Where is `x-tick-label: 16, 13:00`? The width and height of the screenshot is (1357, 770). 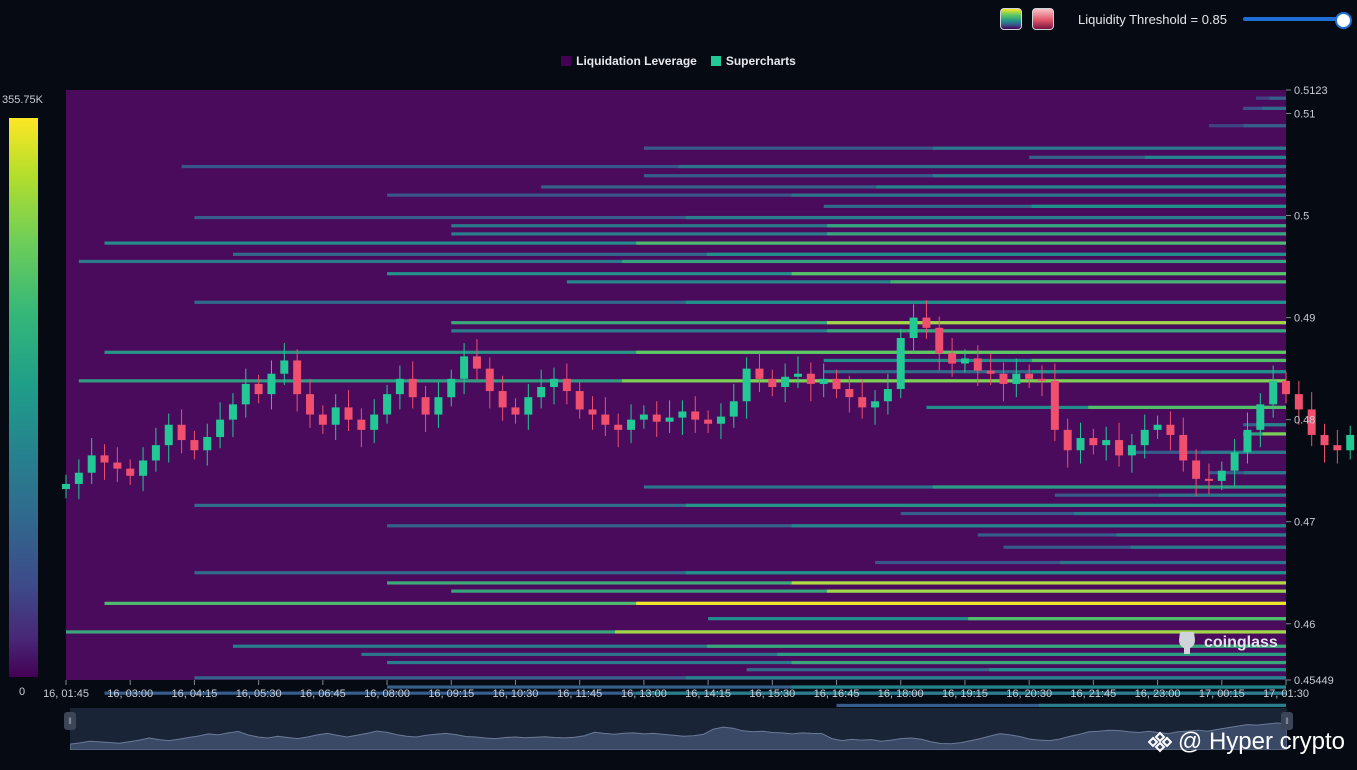 x-tick-label: 16, 13:00 is located at coordinates (644, 694).